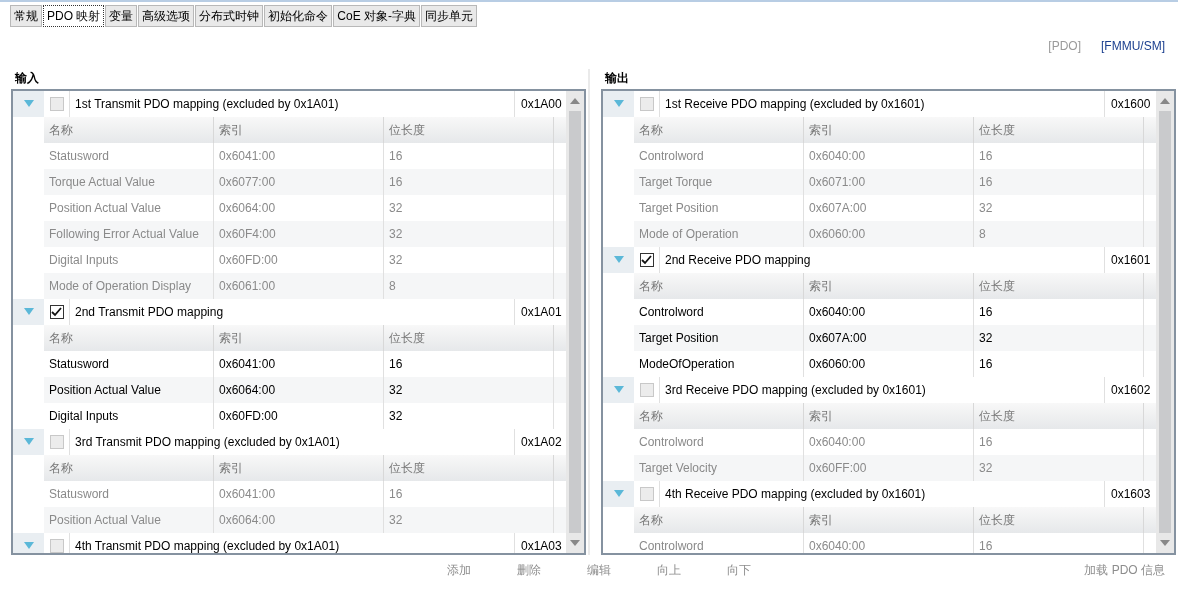 The width and height of the screenshot is (1178, 600). What do you see at coordinates (795, 390) in the screenshot?
I see `mapping-title: 3rd Receive PDO mapping (excluded by 0x1601)` at bounding box center [795, 390].